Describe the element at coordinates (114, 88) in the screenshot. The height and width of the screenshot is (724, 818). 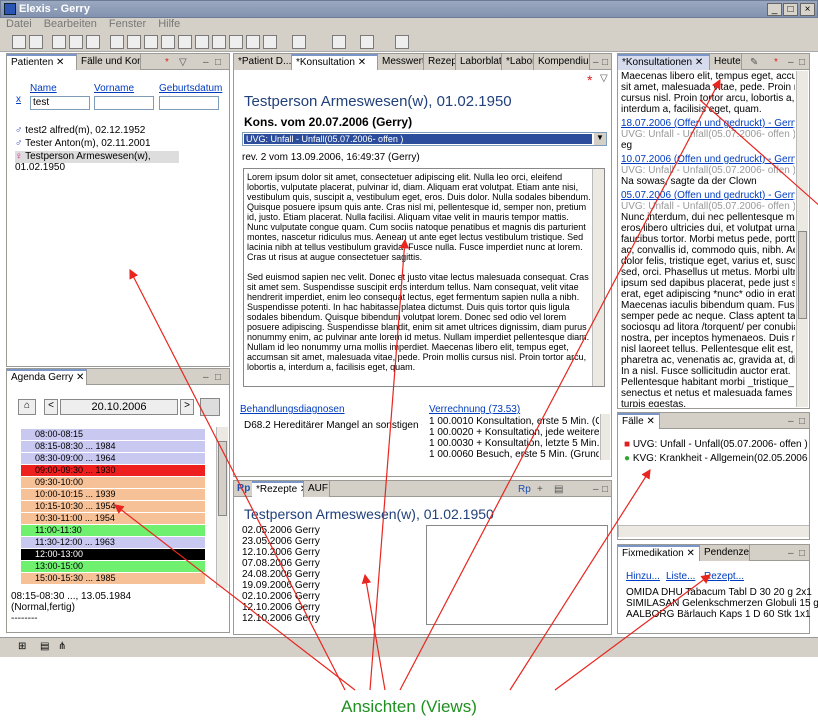
I see `column-vorname: Vorname` at that location.